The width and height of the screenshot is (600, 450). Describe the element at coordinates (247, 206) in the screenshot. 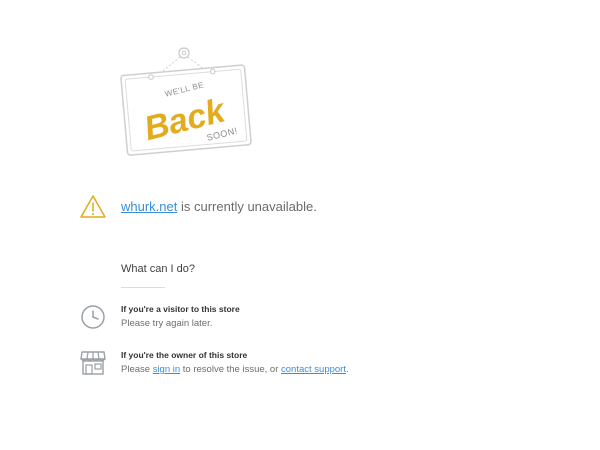

I see `status-text: is currently unavailable.` at that location.